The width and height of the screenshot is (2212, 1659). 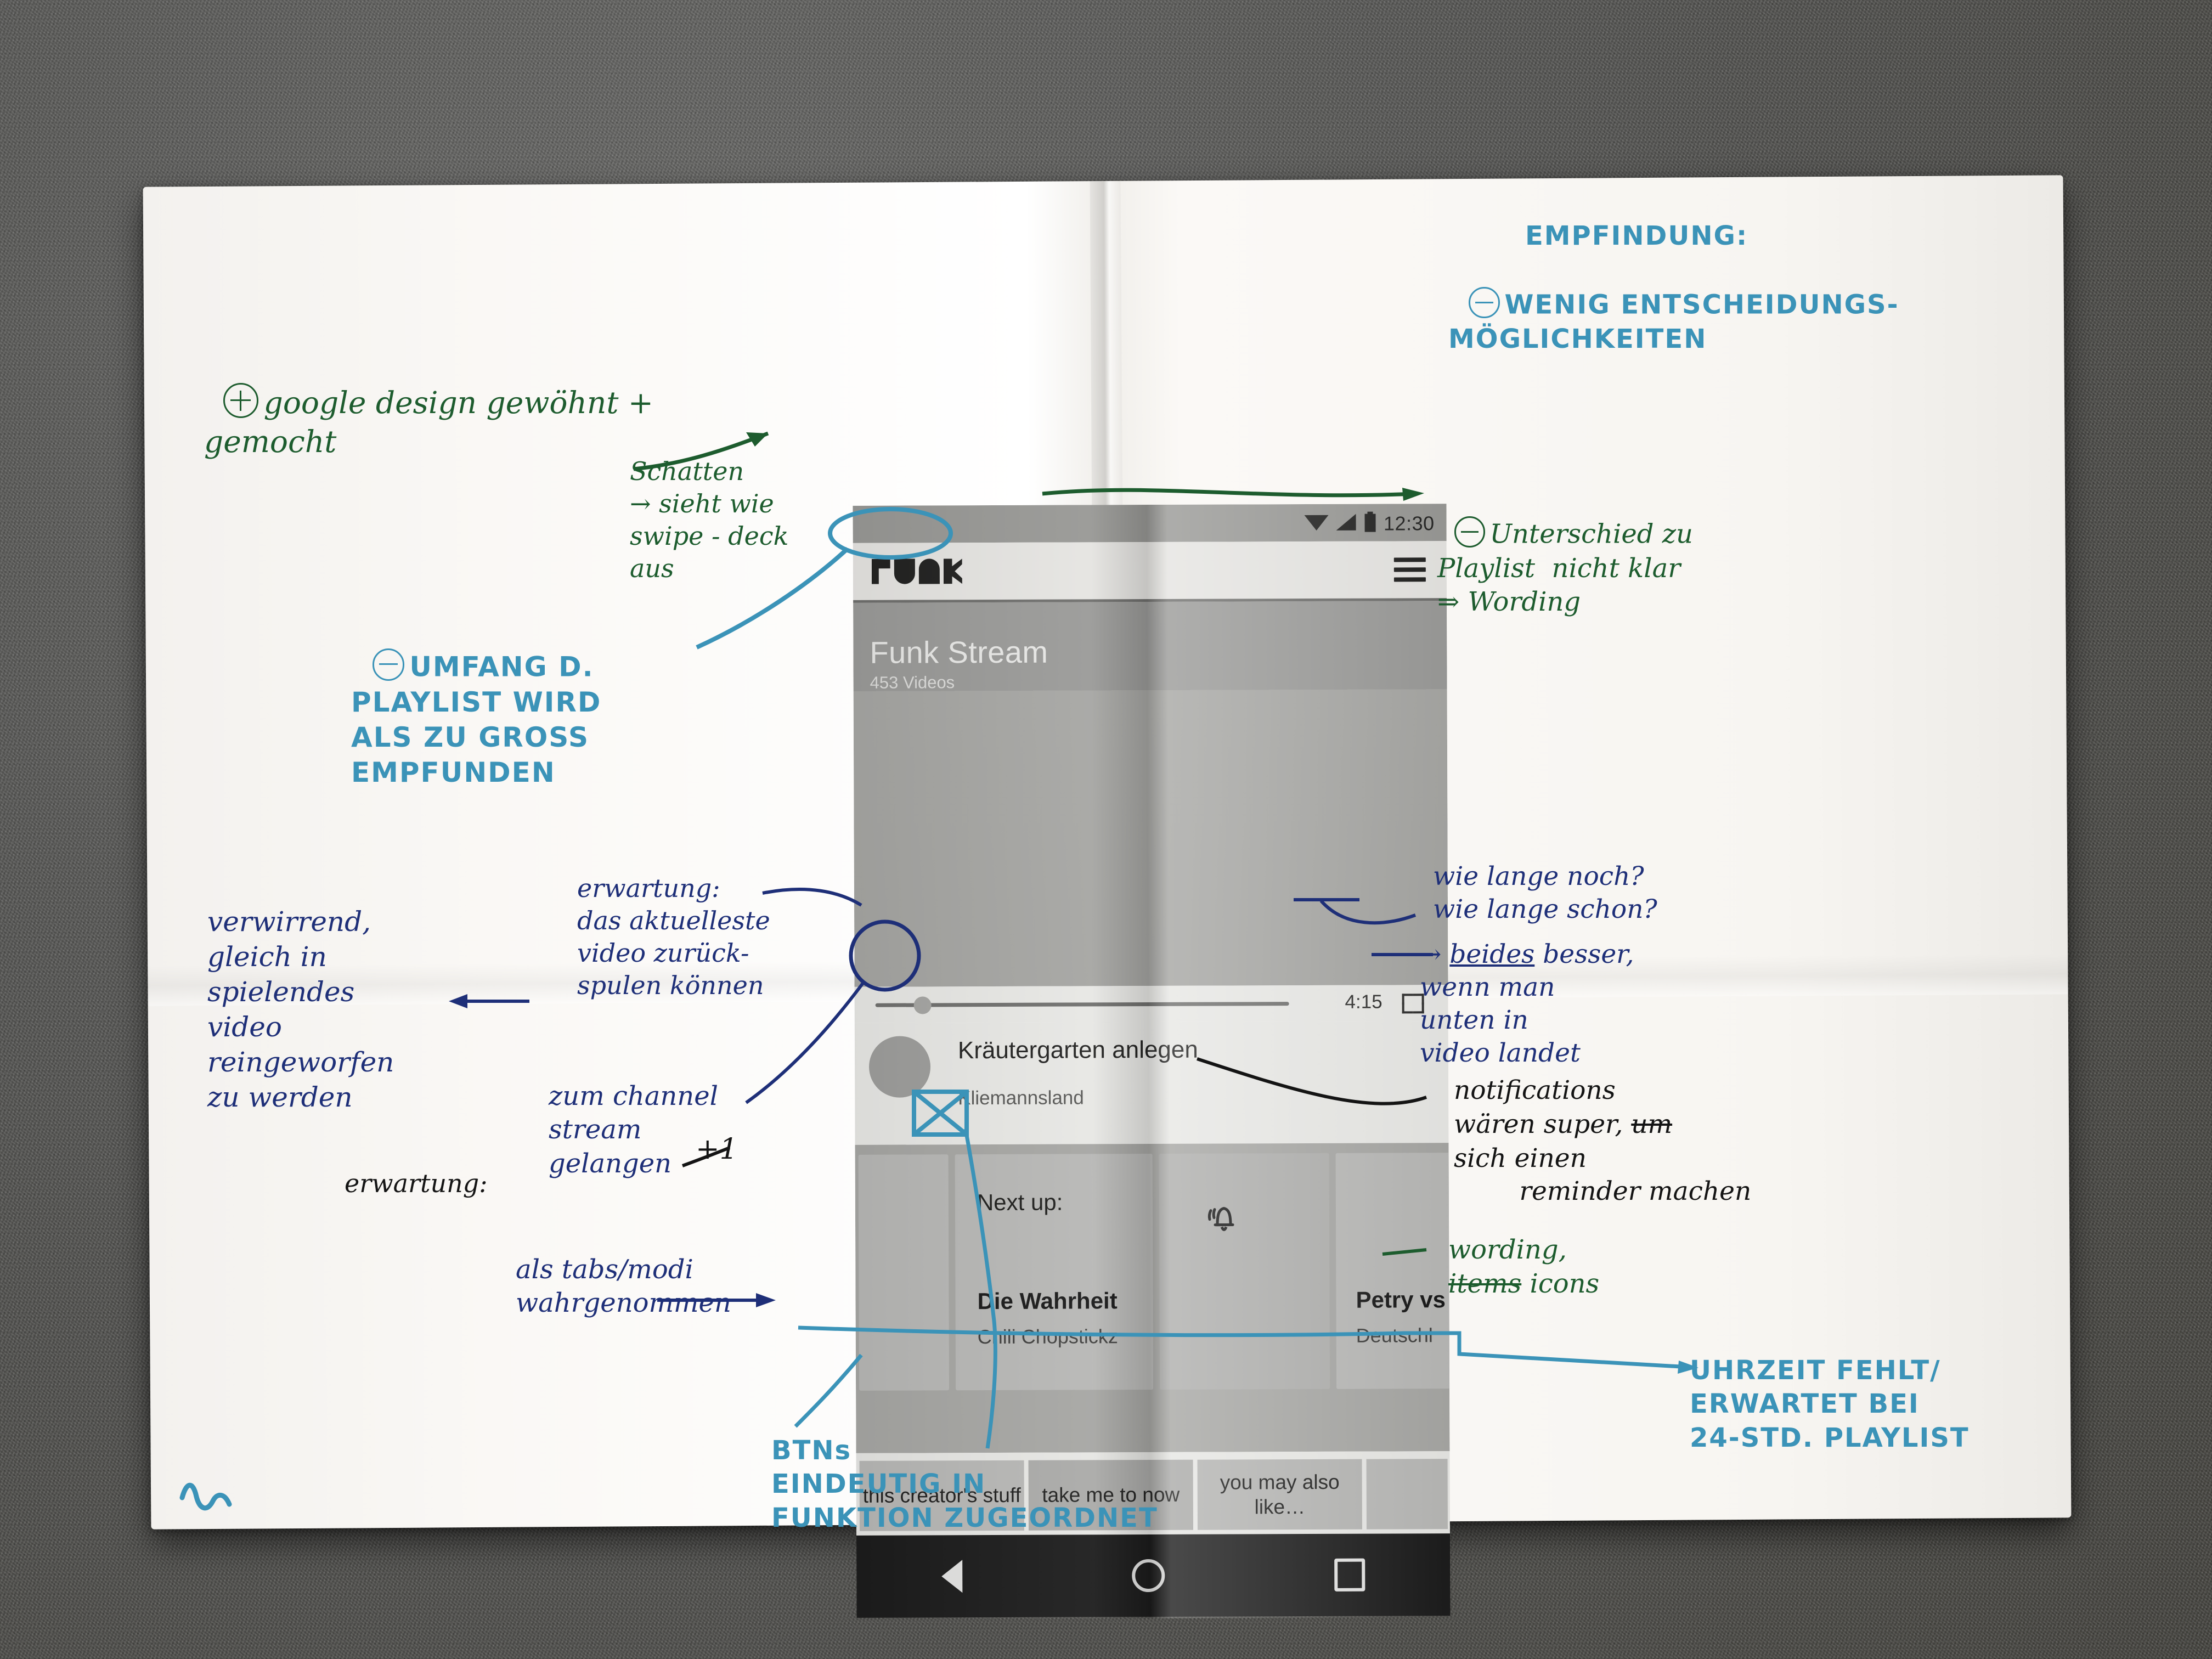 I want to click on battery-icon, so click(x=1370, y=523).